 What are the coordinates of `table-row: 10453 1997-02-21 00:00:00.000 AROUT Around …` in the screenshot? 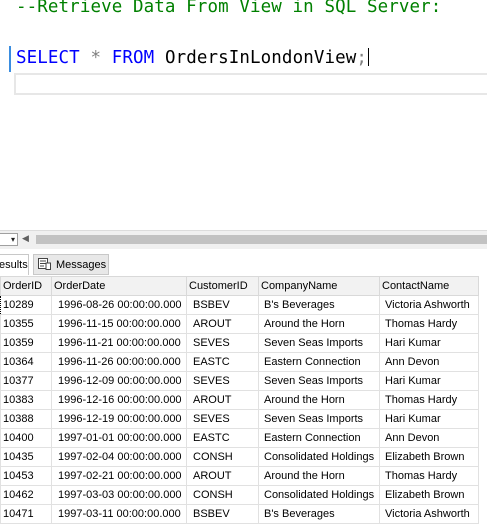 It's located at (239, 476).